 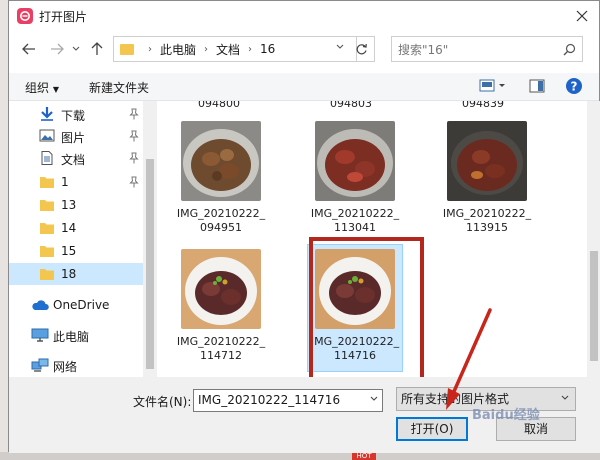 I want to click on sidebar-item-pictures: 图片, so click(x=76, y=136).